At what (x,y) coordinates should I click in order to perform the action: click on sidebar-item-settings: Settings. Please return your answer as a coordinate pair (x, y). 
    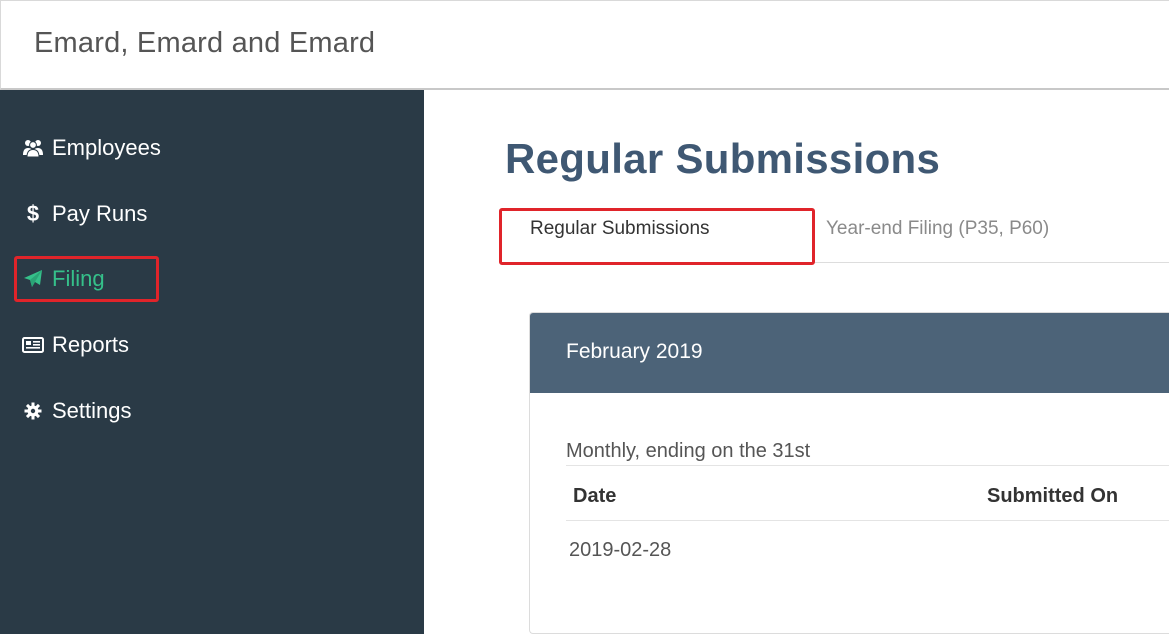
    Looking at the image, I should click on (77, 411).